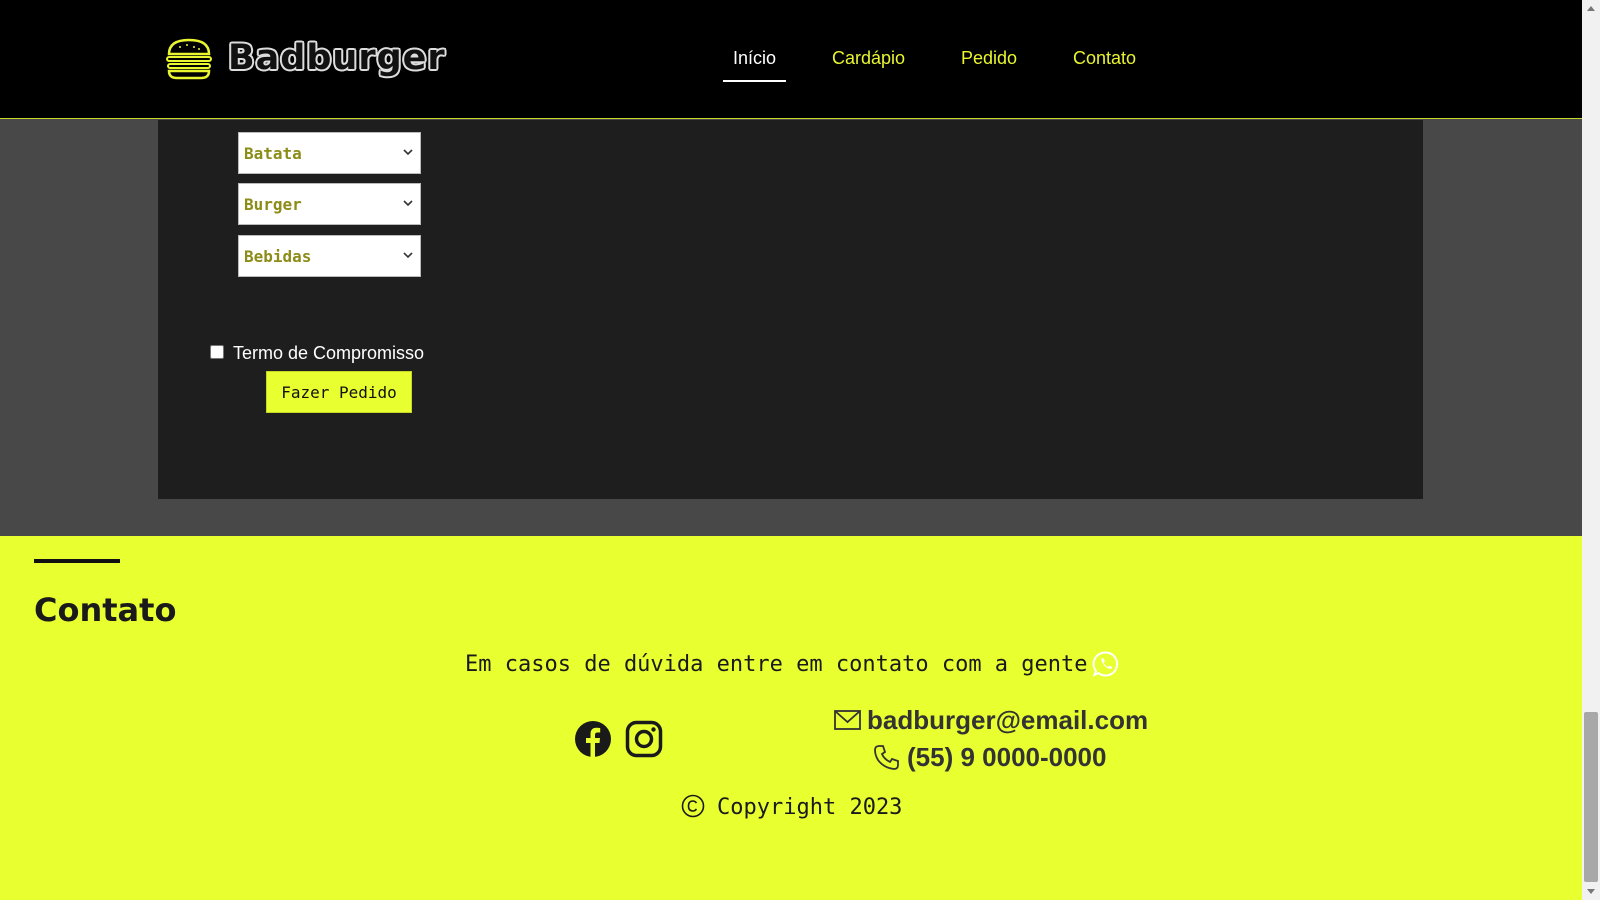 This screenshot has height=900, width=1600. I want to click on footer-title: Contato, so click(105, 610).